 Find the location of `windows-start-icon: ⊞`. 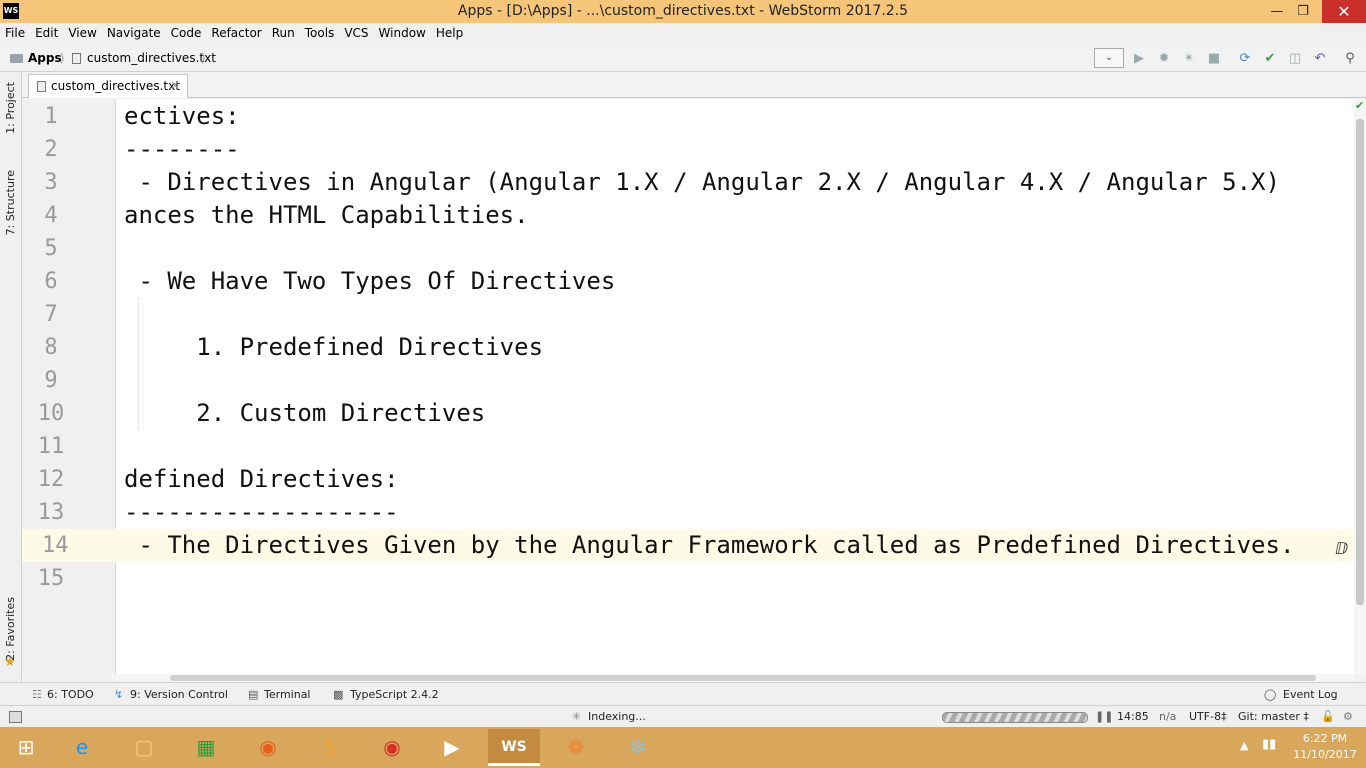

windows-start-icon: ⊞ is located at coordinates (26, 747).